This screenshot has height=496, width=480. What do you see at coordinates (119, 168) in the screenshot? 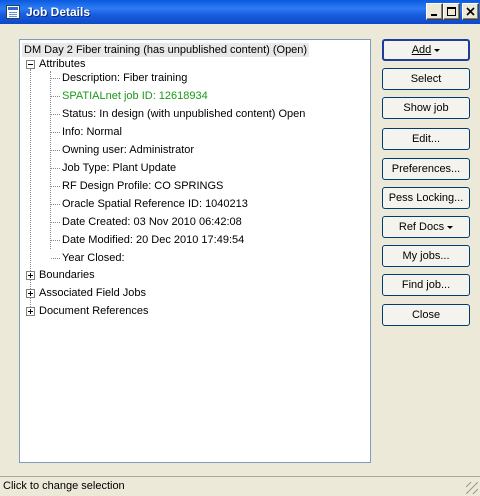
I see `tree-attribute-item: Job Type: Plant Update` at bounding box center [119, 168].